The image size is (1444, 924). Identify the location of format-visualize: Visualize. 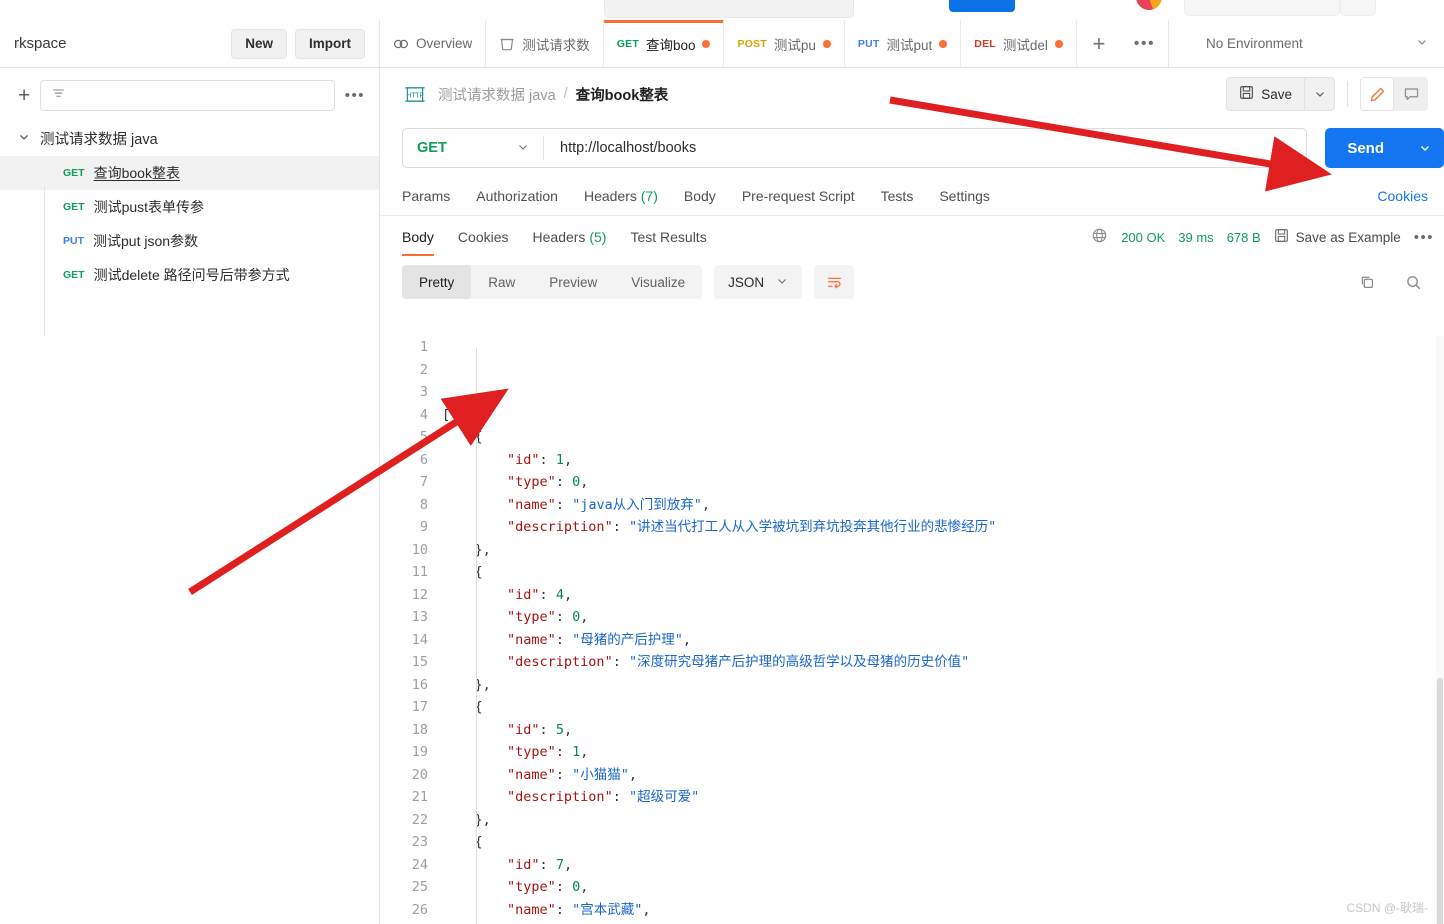
(658, 282).